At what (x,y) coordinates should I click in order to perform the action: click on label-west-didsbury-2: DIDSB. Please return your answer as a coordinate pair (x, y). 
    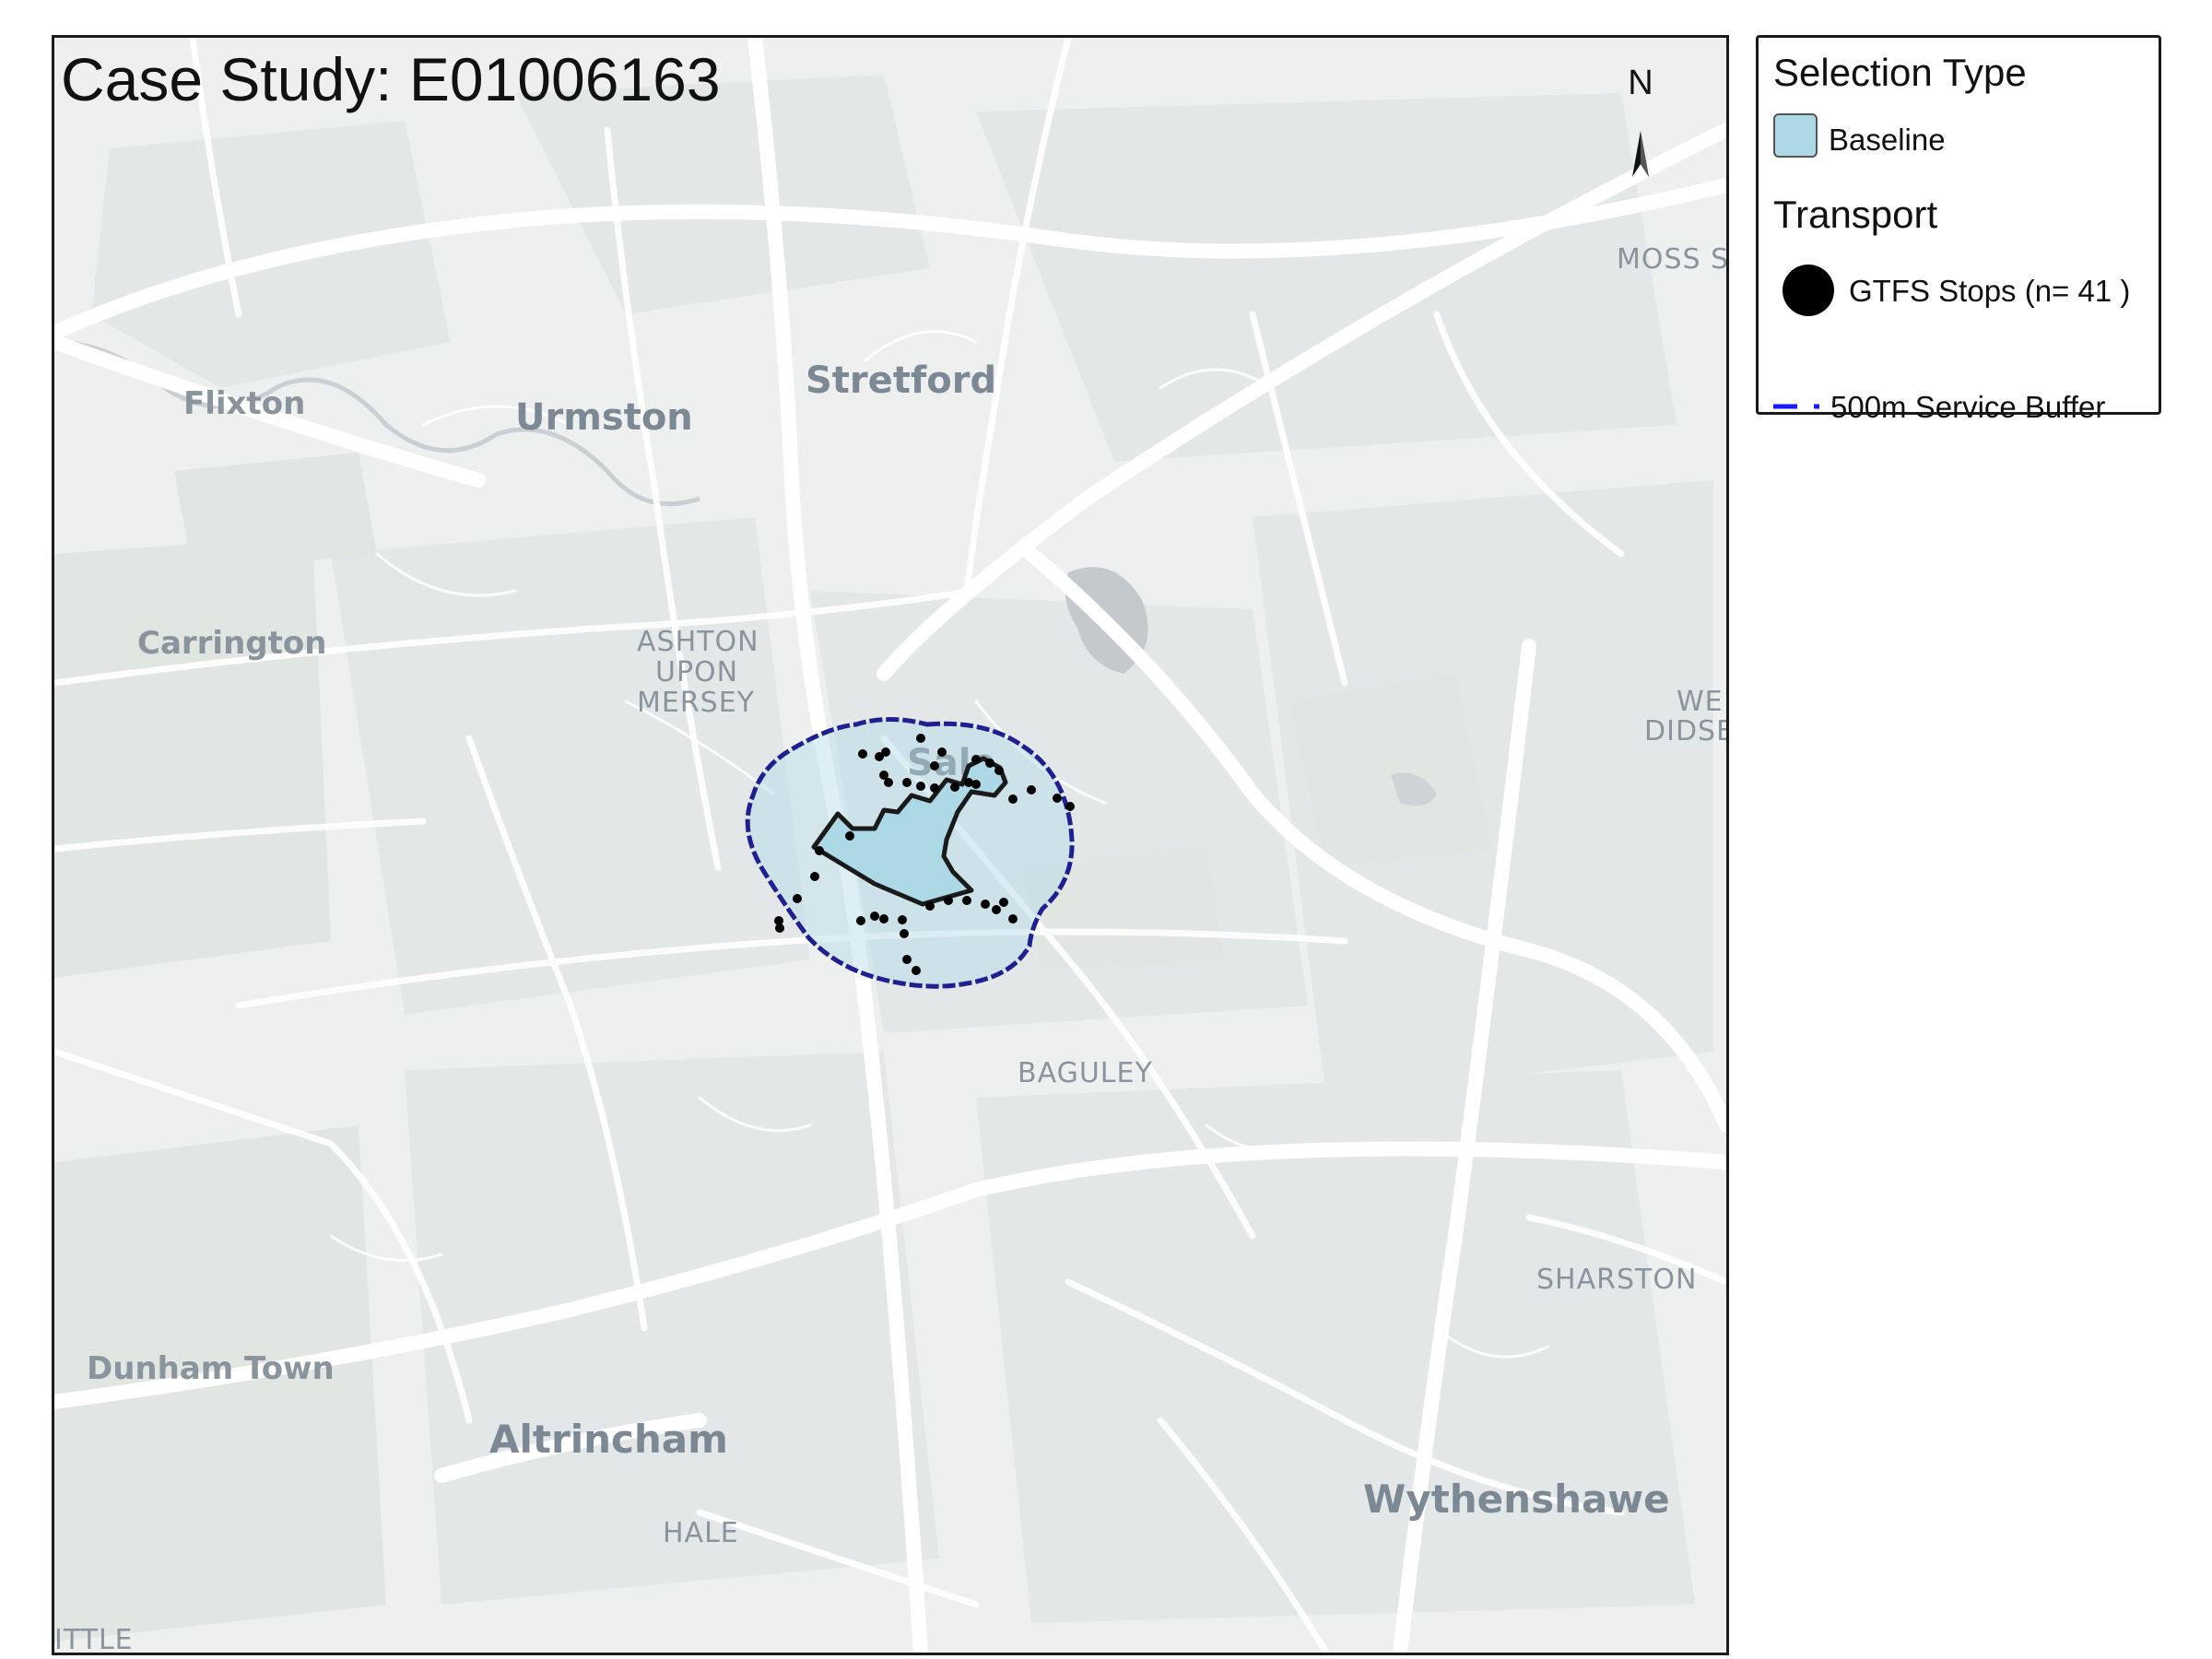
    Looking at the image, I should click on (1685, 731).